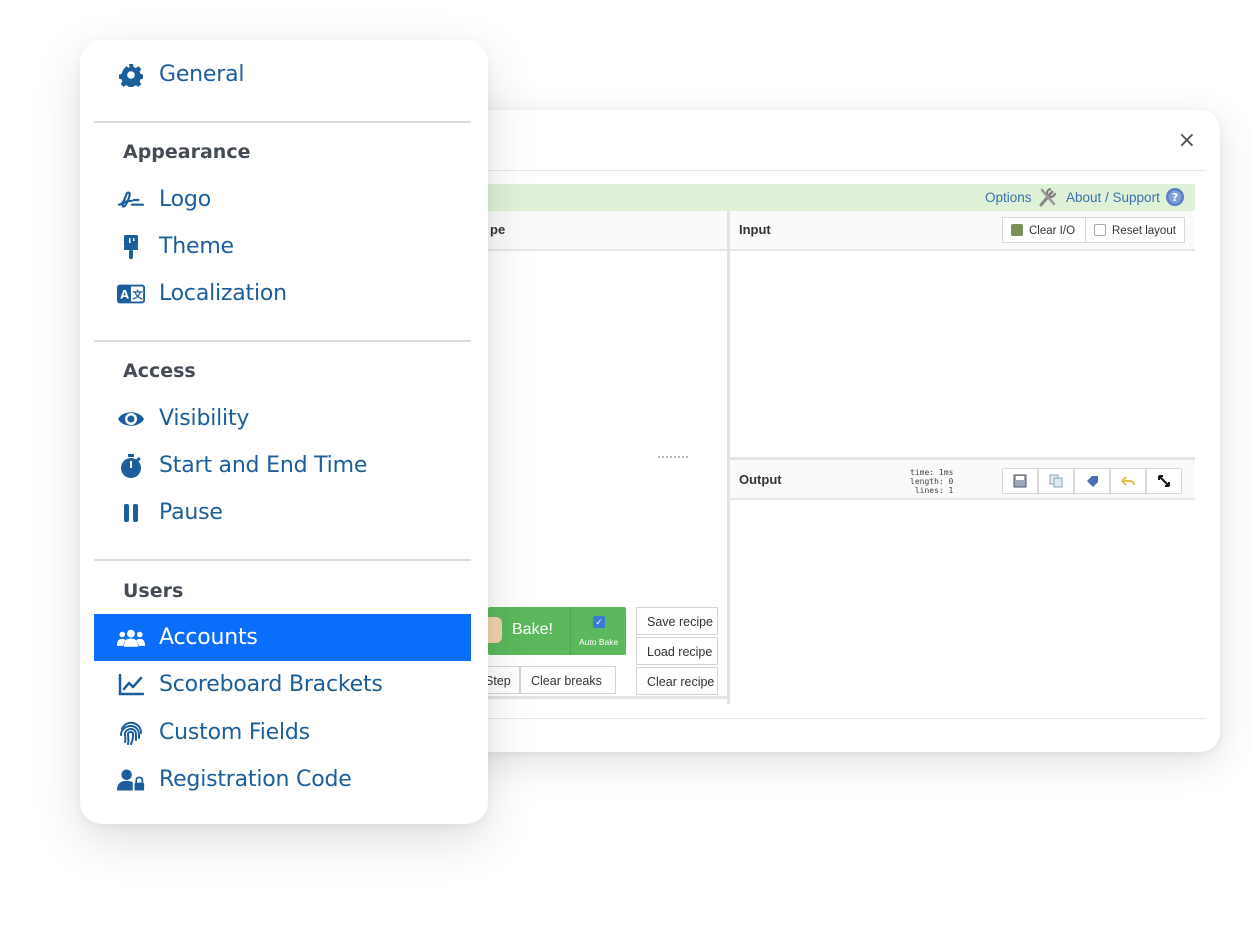  What do you see at coordinates (755, 229) in the screenshot?
I see `input-title: Input` at bounding box center [755, 229].